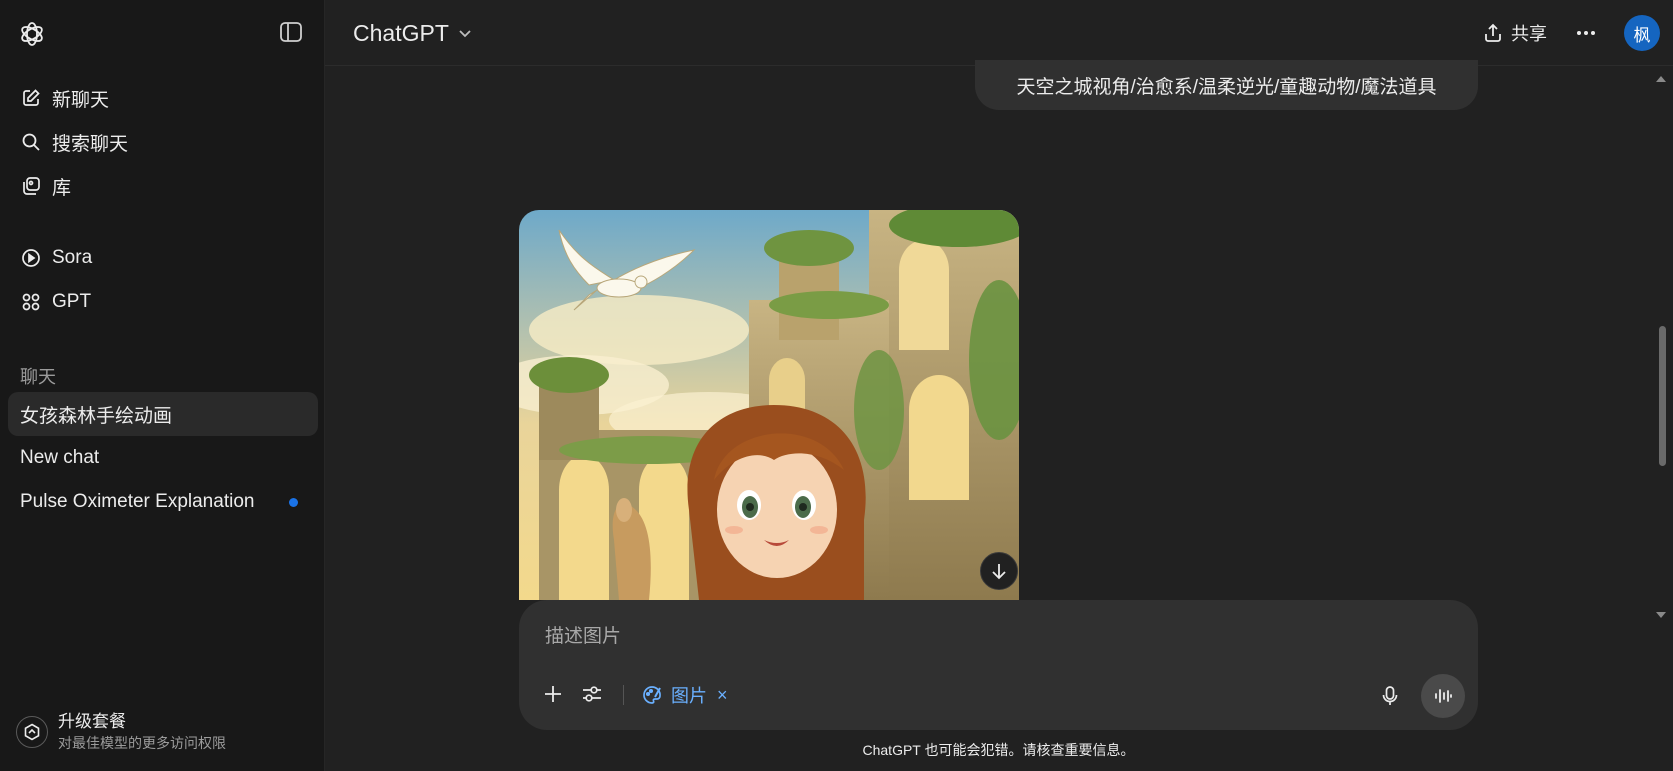 The height and width of the screenshot is (771, 1673). Describe the element at coordinates (1662, 396) in the screenshot. I see `scrollbar-thumb` at that location.